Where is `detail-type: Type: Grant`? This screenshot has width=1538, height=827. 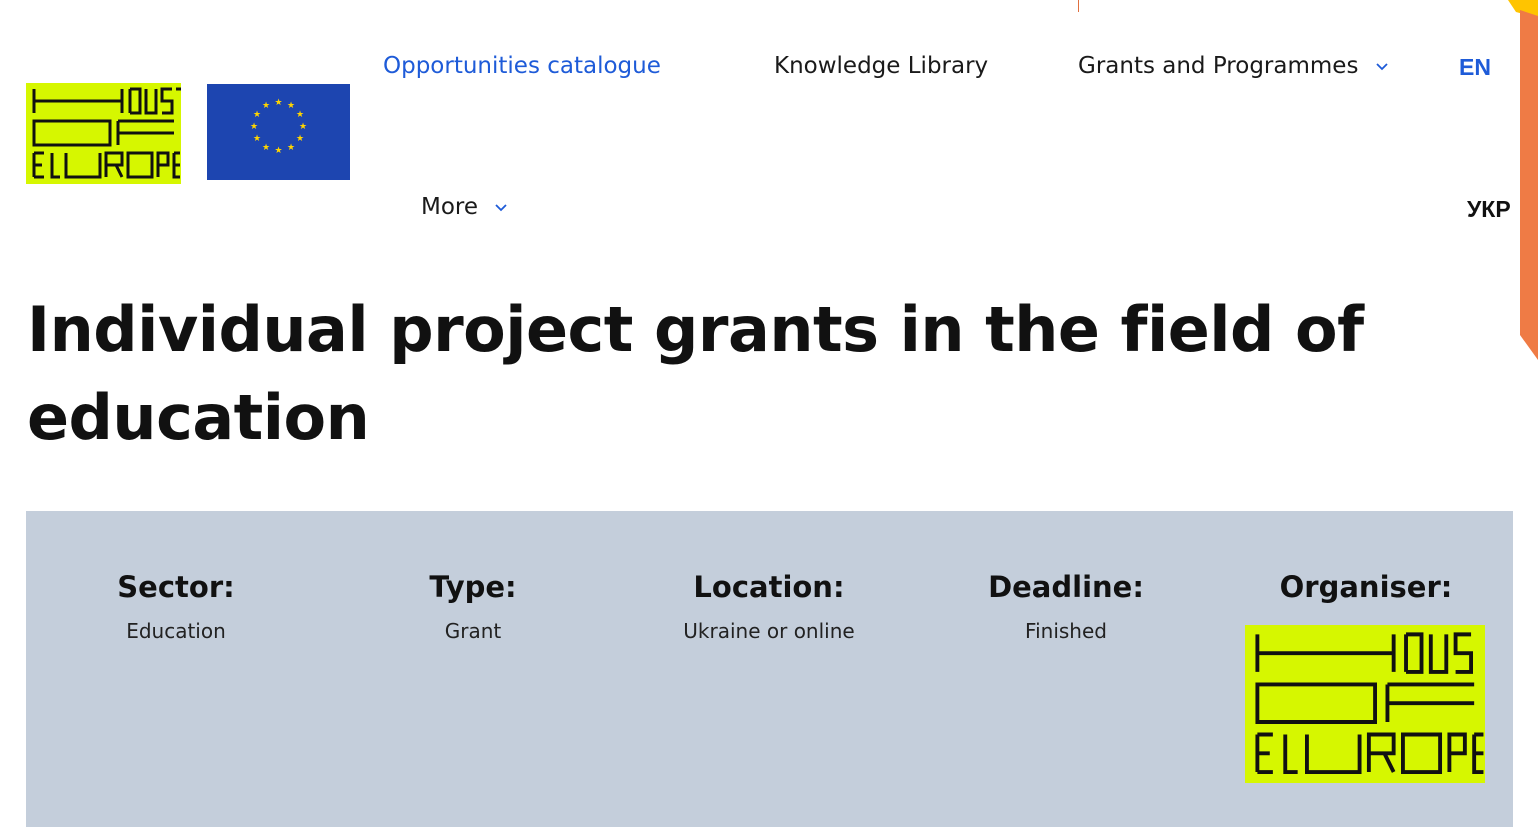 detail-type: Type: Grant is located at coordinates (473, 606).